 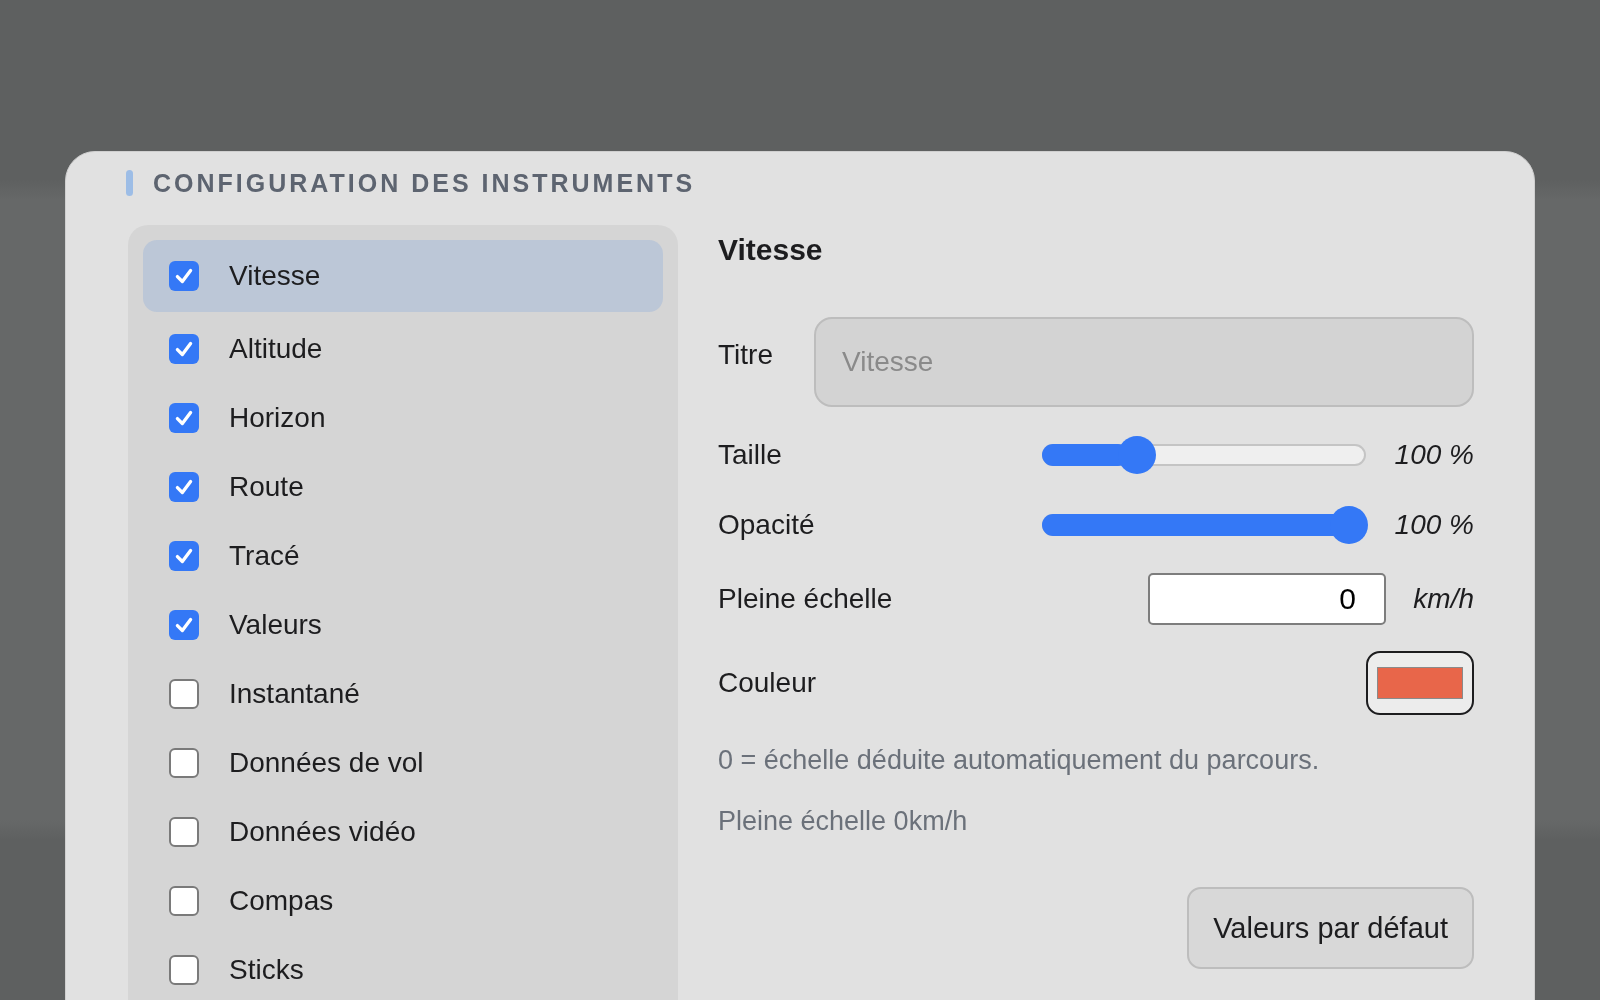 What do you see at coordinates (403, 967) in the screenshot?
I see `instrument-item: Sticks` at bounding box center [403, 967].